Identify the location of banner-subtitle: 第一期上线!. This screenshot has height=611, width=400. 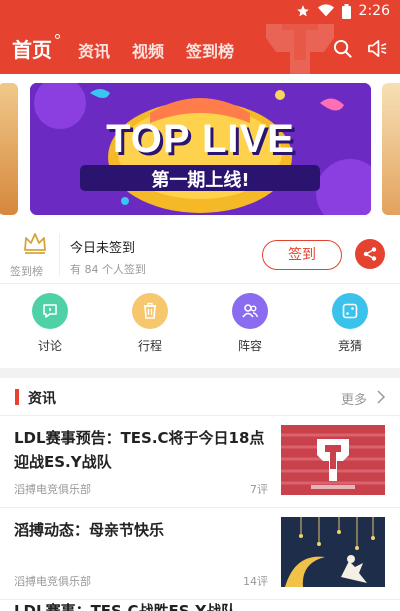
(200, 180).